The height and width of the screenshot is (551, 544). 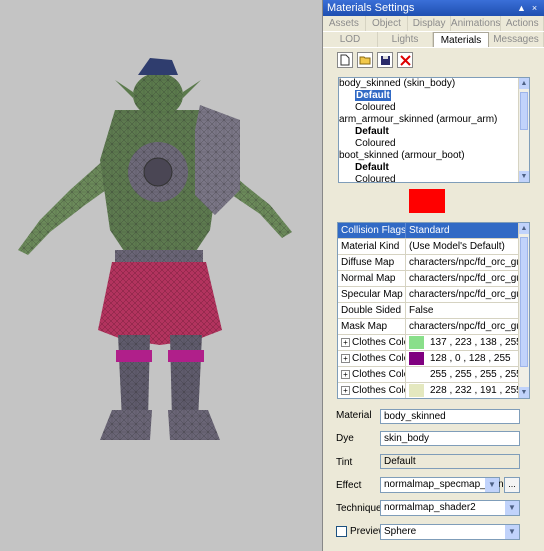 I want to click on property-key-label: Diffuse Map, so click(x=368, y=262).